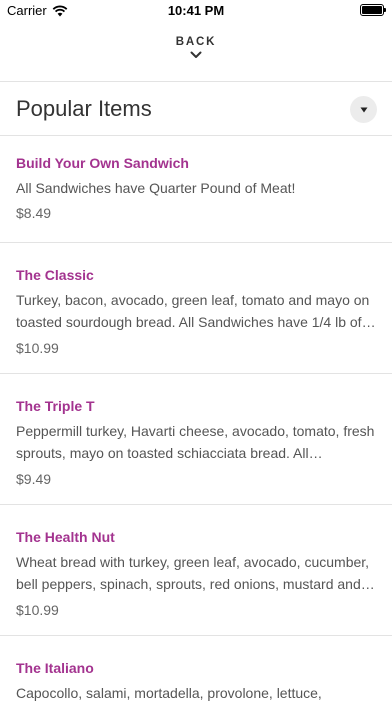  I want to click on back-button: BACK, so click(196, 54).